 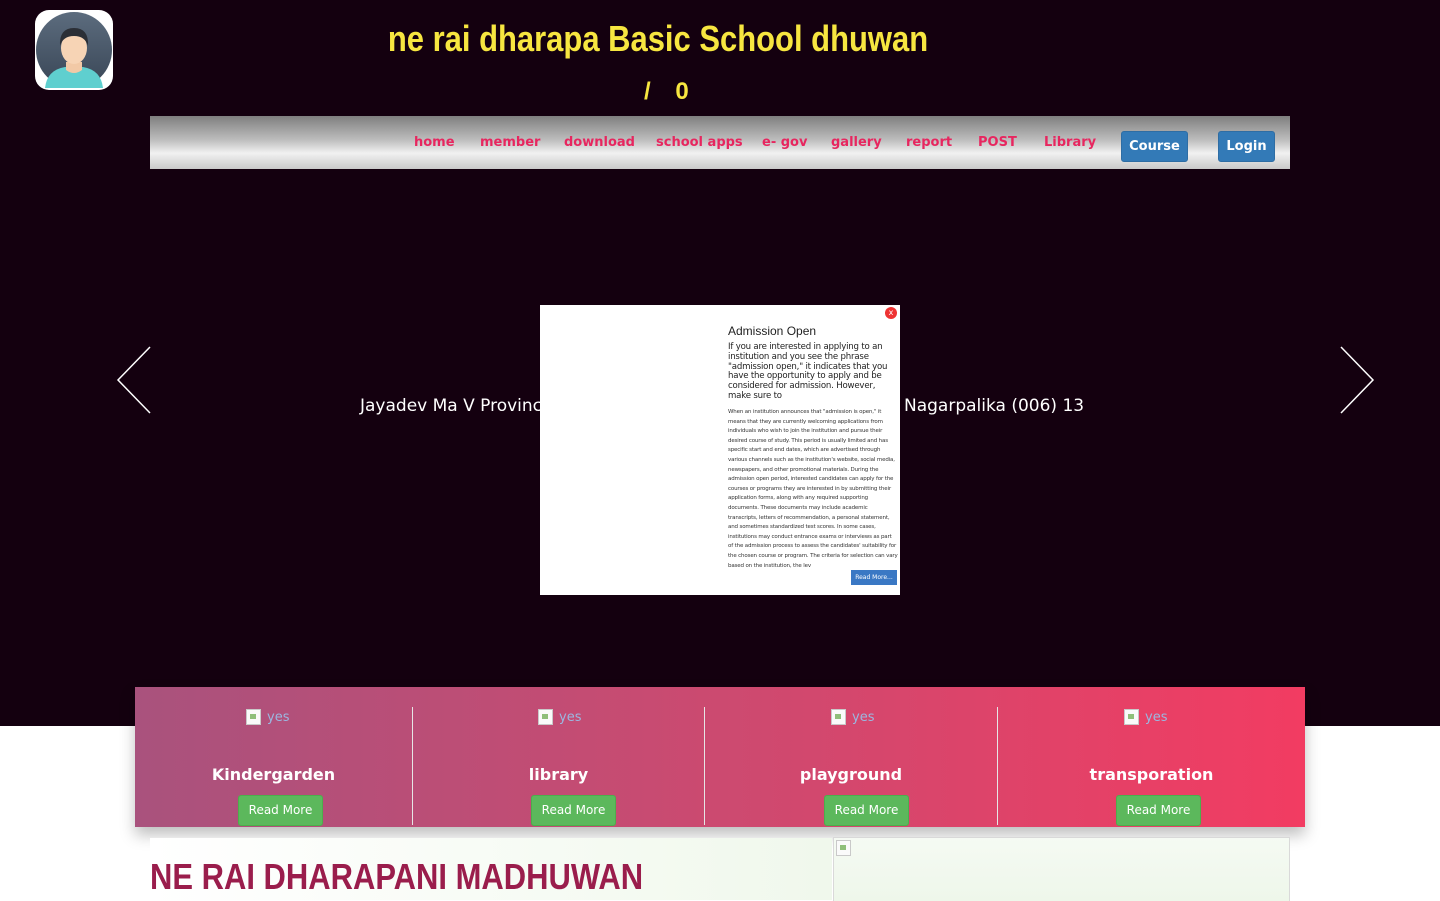 What do you see at coordinates (997, 142) in the screenshot?
I see `nav-post: POST` at bounding box center [997, 142].